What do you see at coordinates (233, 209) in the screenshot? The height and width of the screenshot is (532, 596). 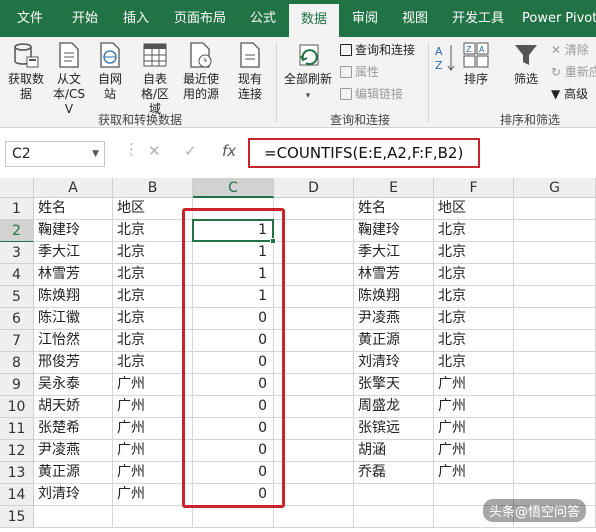 I see `cell-c1` at bounding box center [233, 209].